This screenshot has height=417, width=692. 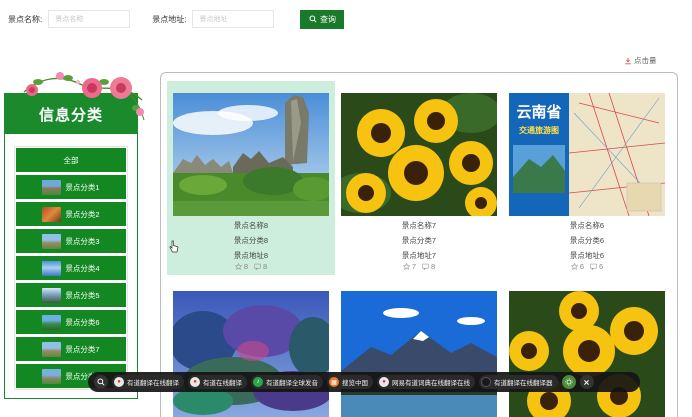 What do you see at coordinates (645, 60) in the screenshot?
I see `sort-label: 点击量` at bounding box center [645, 60].